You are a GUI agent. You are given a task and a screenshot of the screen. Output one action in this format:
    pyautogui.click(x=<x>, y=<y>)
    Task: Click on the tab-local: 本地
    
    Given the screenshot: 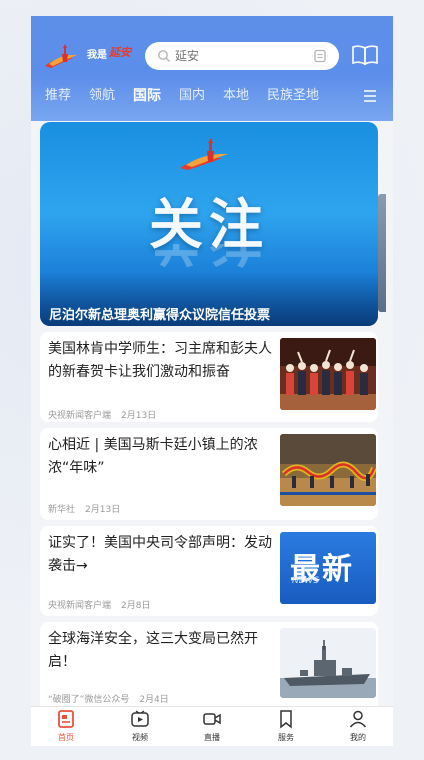 What is the action you would take?
    pyautogui.click(x=236, y=96)
    